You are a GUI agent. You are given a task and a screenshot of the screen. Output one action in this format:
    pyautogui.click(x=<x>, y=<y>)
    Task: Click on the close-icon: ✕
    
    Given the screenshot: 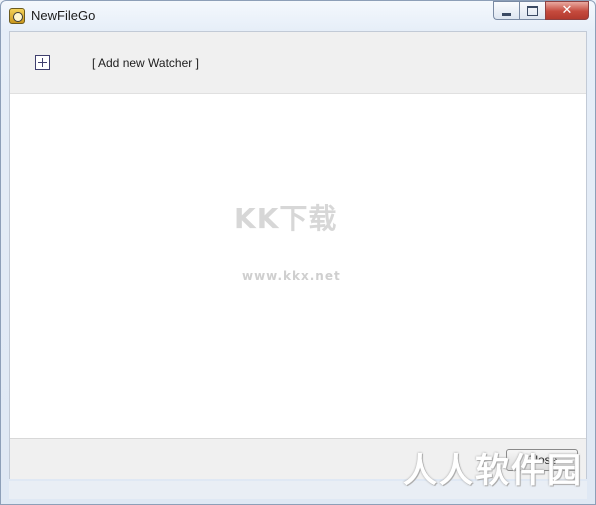 What is the action you would take?
    pyautogui.click(x=567, y=10)
    